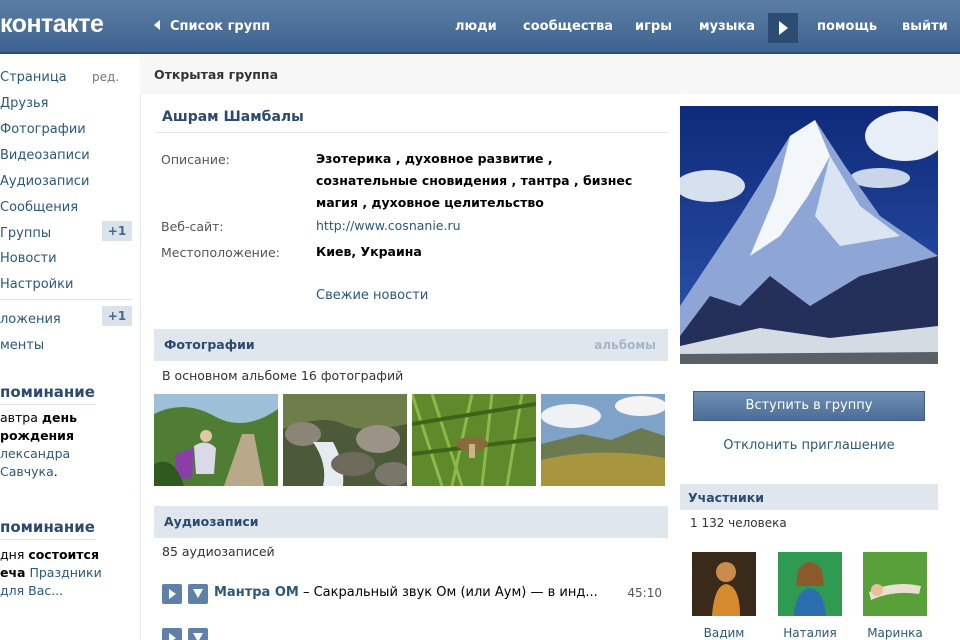  Describe the element at coordinates (192, 226) in the screenshot. I see `website-label: Веб-сайт:` at that location.